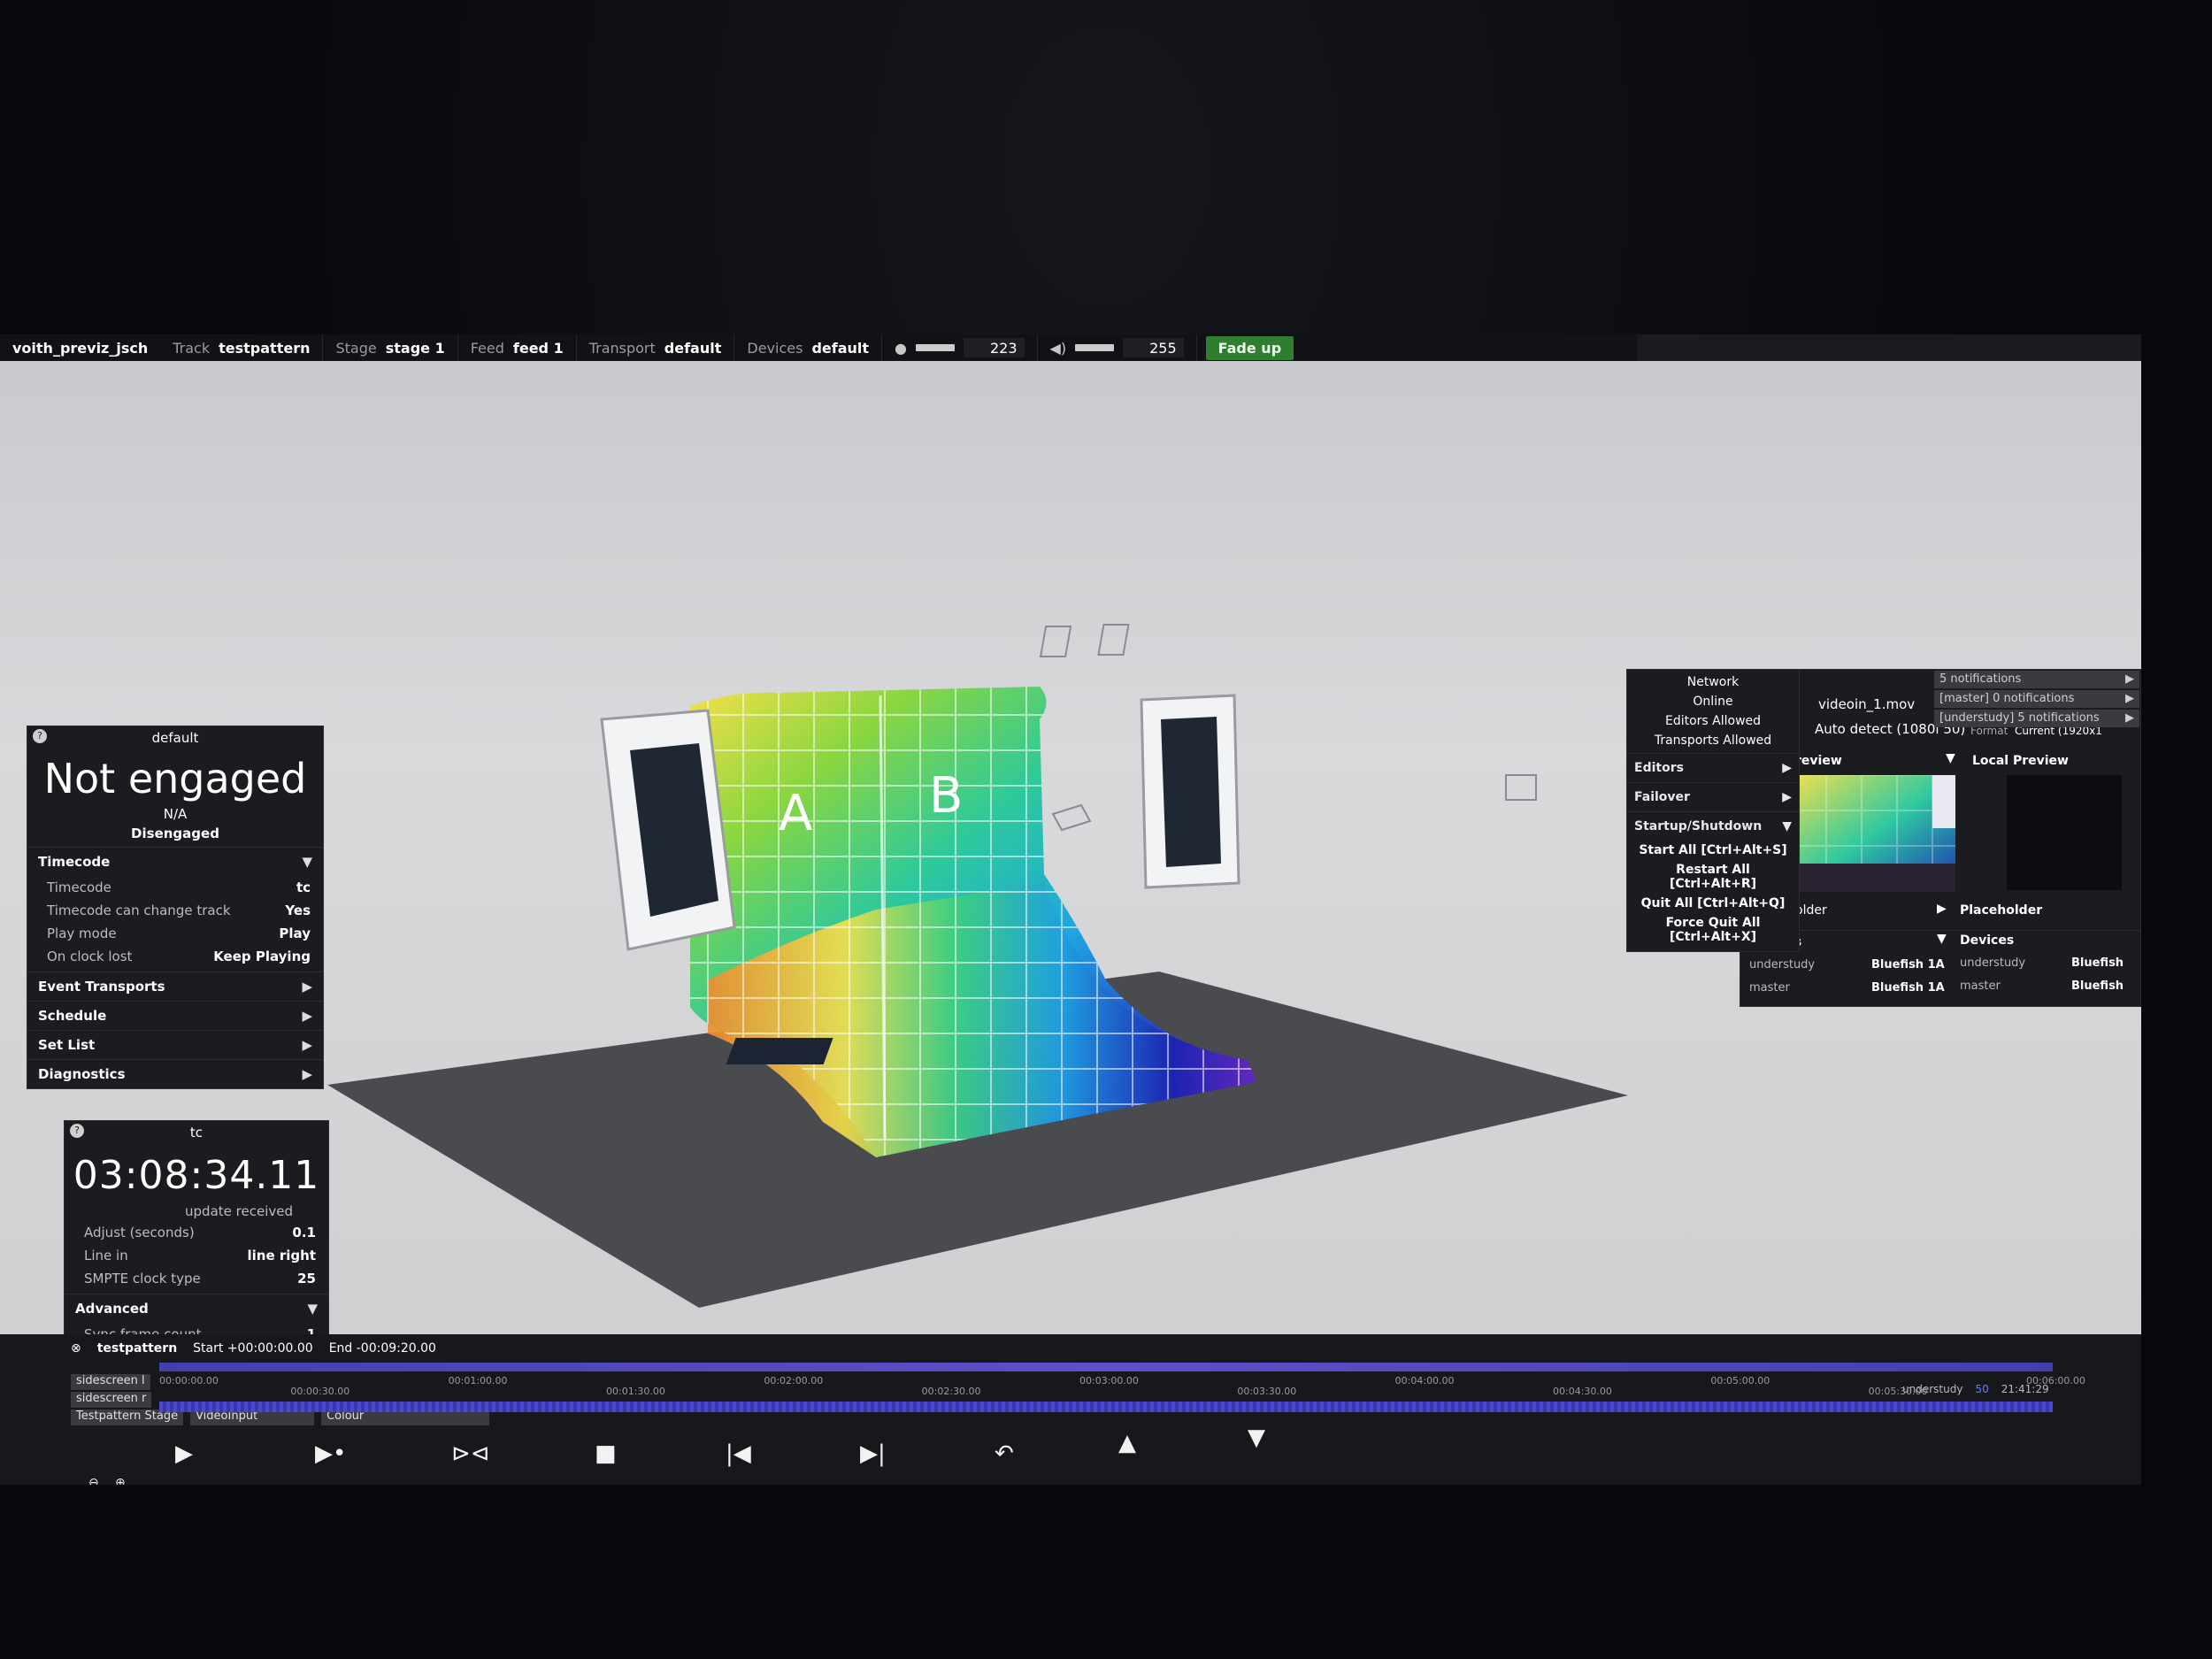 The image size is (2212, 1659). Describe the element at coordinates (106, 1255) in the screenshot. I see `row-label: Line in` at that location.